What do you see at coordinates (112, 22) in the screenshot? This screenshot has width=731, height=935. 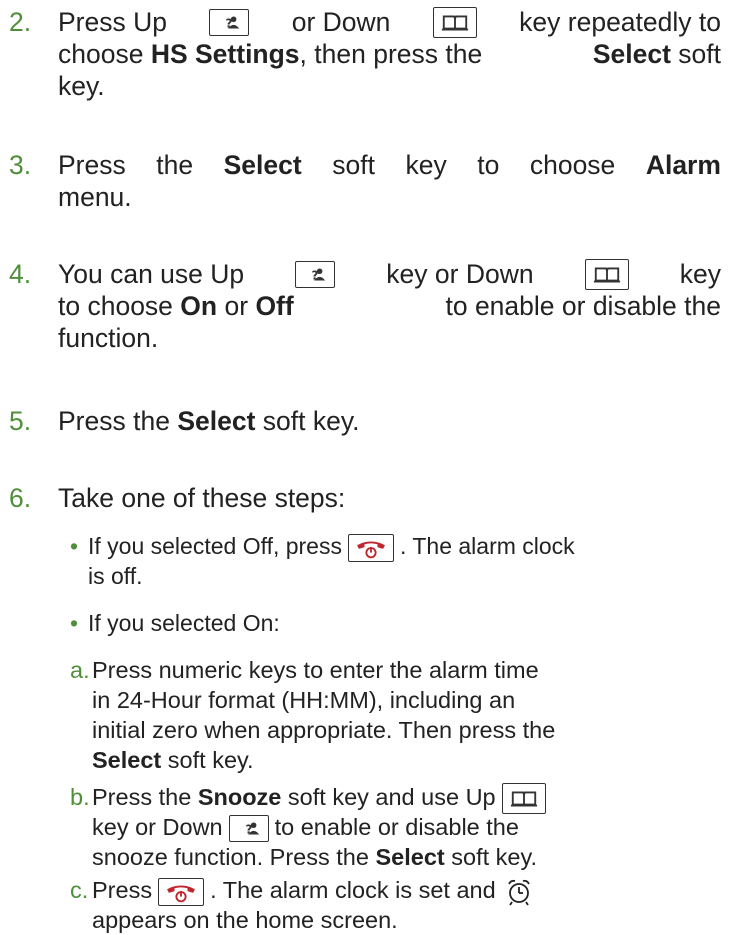 I see `step-text-run: Press Up` at bounding box center [112, 22].